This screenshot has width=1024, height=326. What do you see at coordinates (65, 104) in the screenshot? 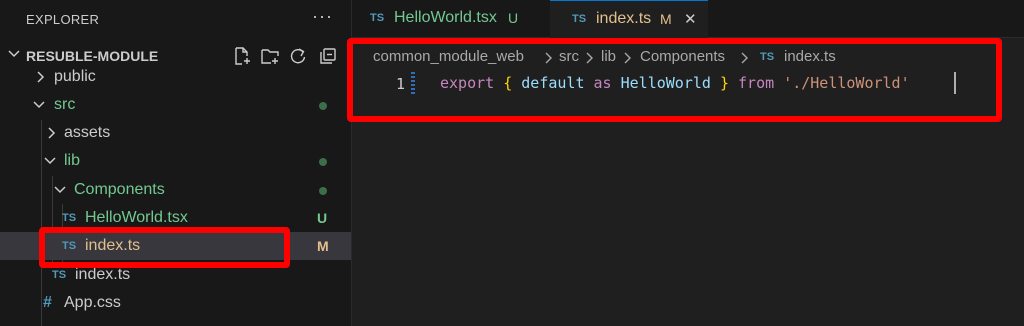
I see `tree-item-label: src` at bounding box center [65, 104].